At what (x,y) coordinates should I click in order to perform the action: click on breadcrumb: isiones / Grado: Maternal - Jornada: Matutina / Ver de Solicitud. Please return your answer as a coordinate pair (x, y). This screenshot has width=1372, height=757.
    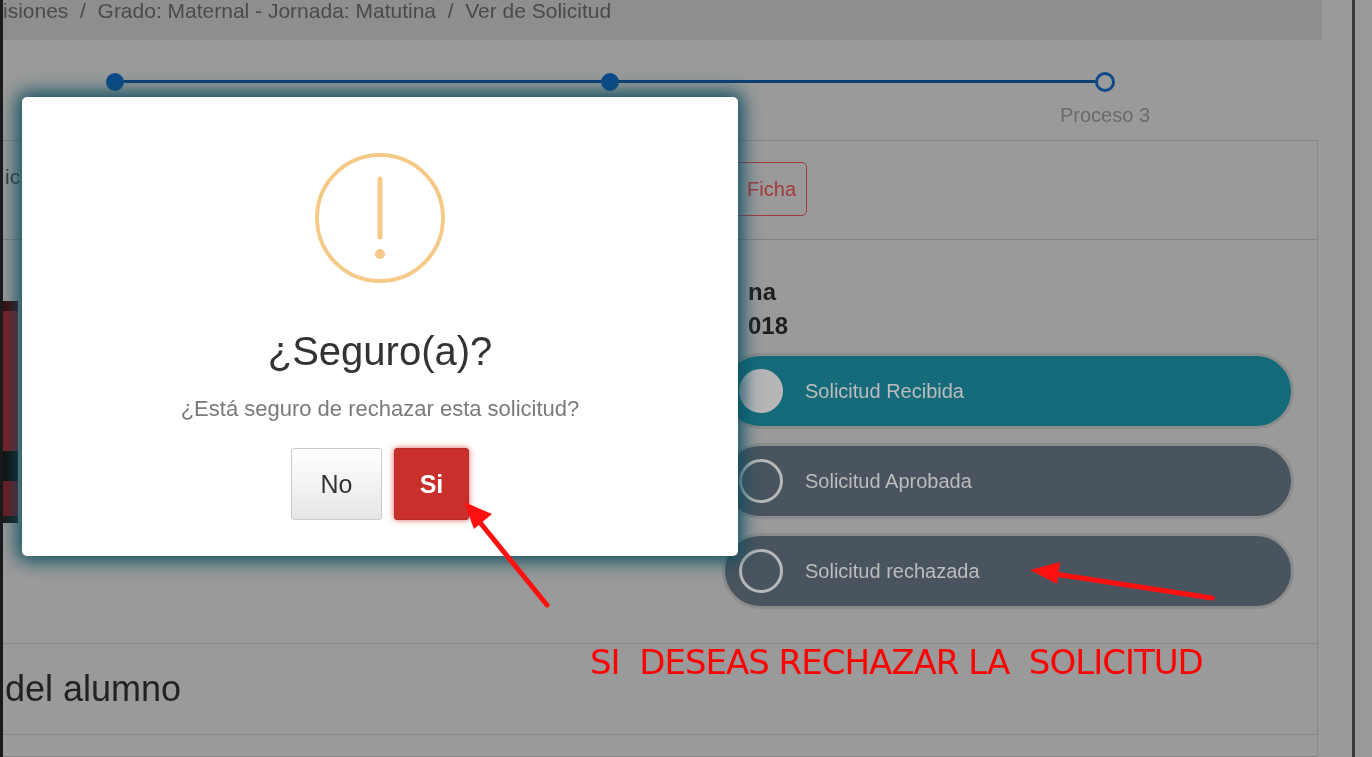
    Looking at the image, I should click on (307, 11).